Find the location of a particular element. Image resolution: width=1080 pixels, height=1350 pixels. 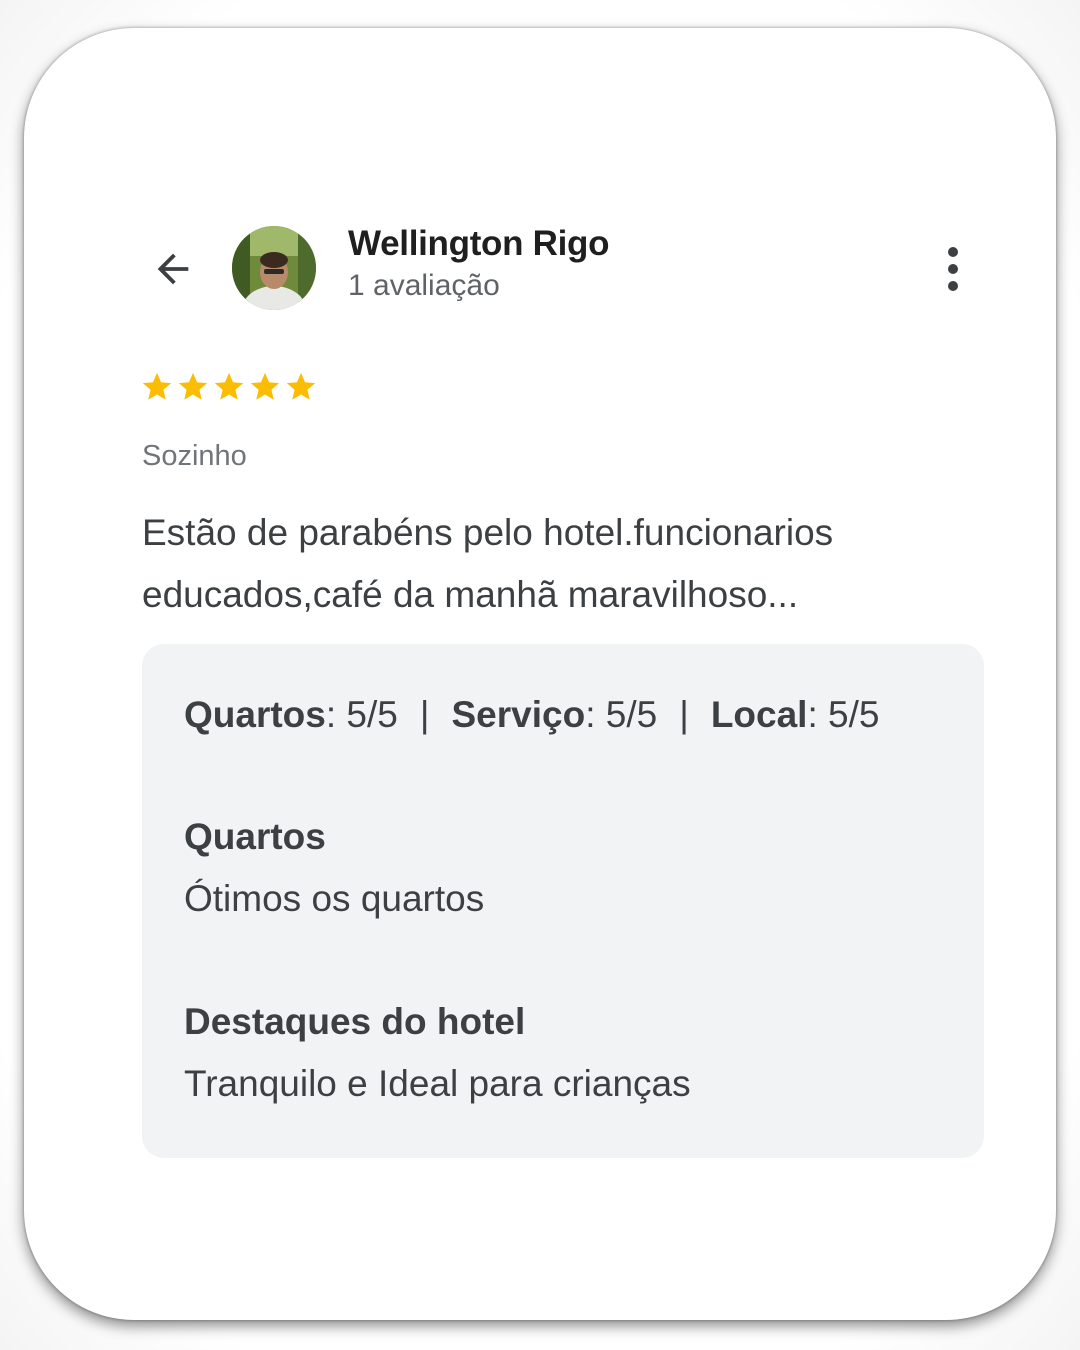

user-name: Wellington Rigo is located at coordinates (479, 244).